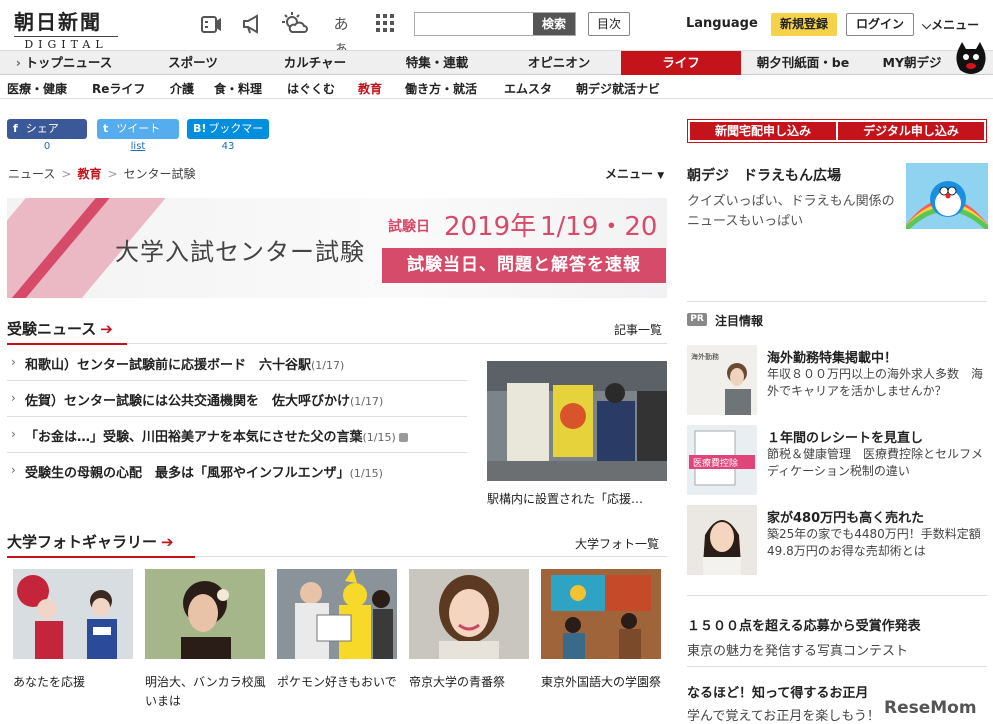 The image size is (993, 724). What do you see at coordinates (777, 691) in the screenshot?
I see `promo-title: なるほど！知って得するお正月` at bounding box center [777, 691].